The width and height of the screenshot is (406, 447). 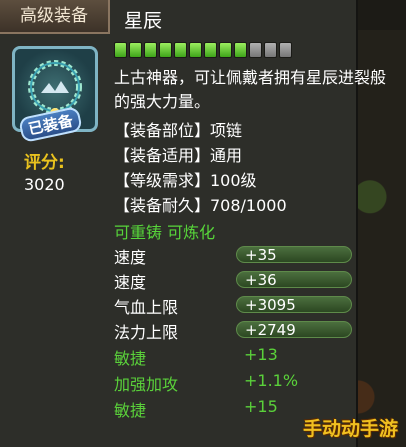 What do you see at coordinates (250, 89) in the screenshot?
I see `item-description: 上古神器，可让佩戴者拥有星辰进裂般的强大力量。` at bounding box center [250, 89].